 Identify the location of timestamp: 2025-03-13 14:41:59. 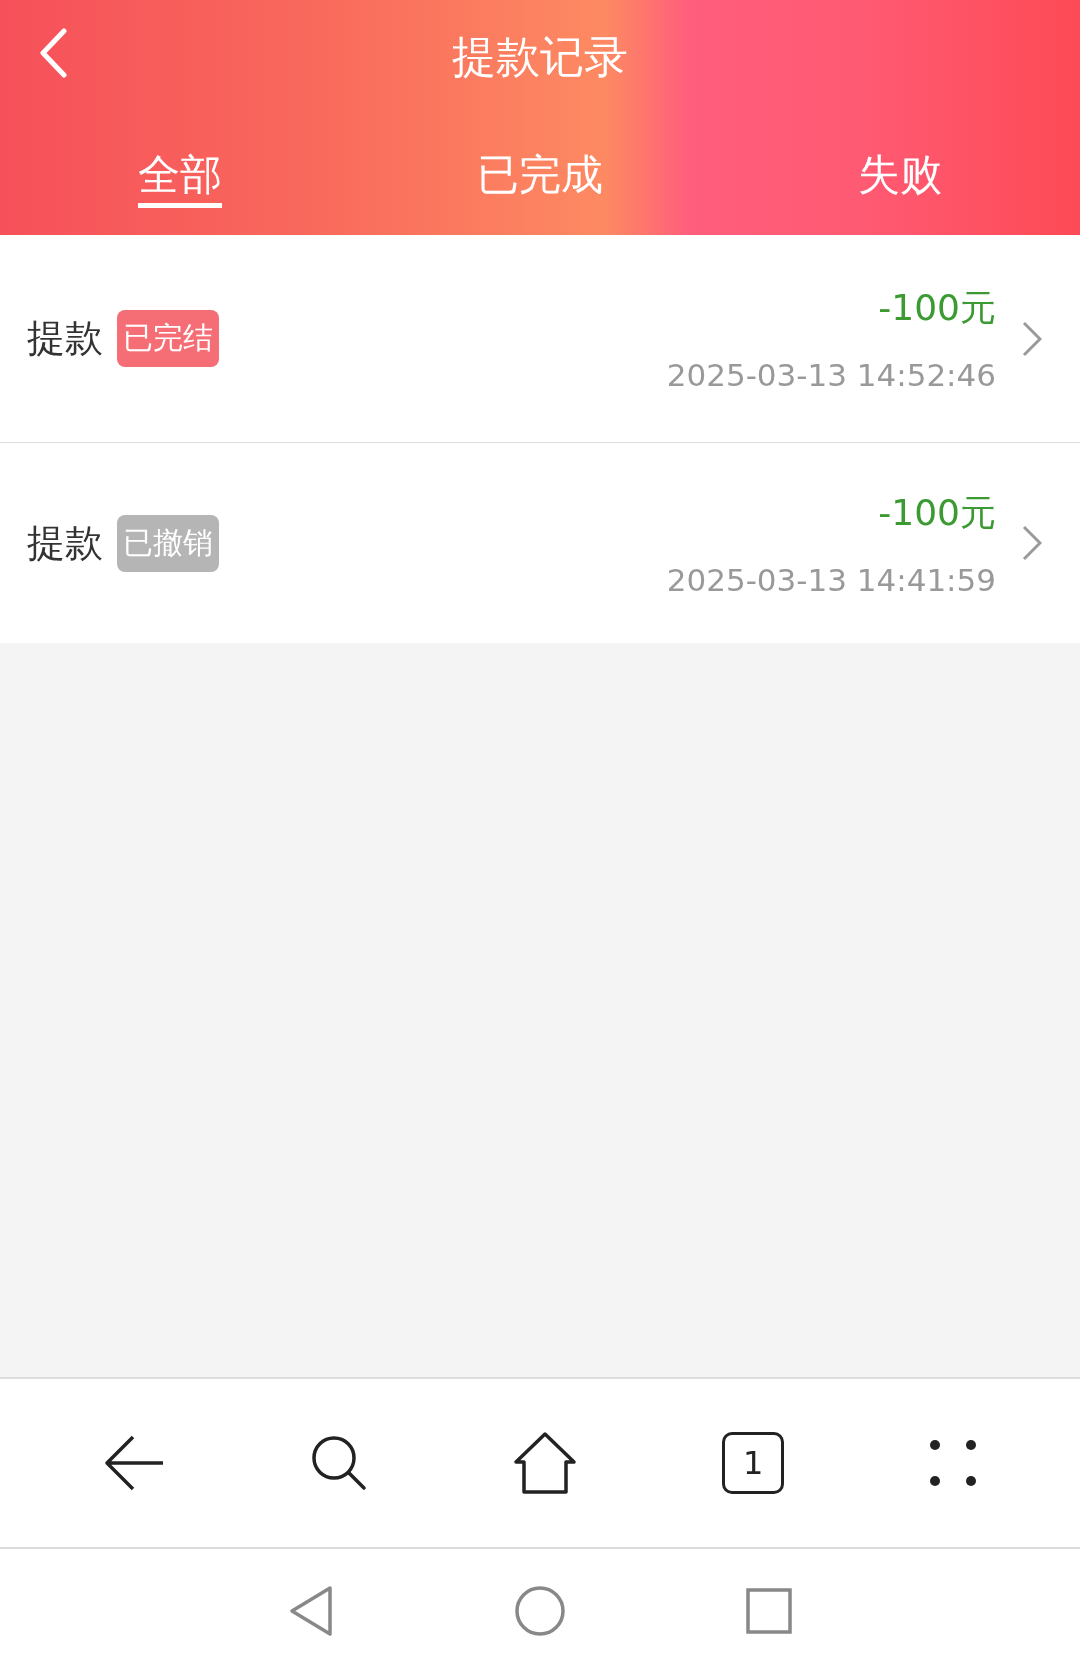
(831, 579).